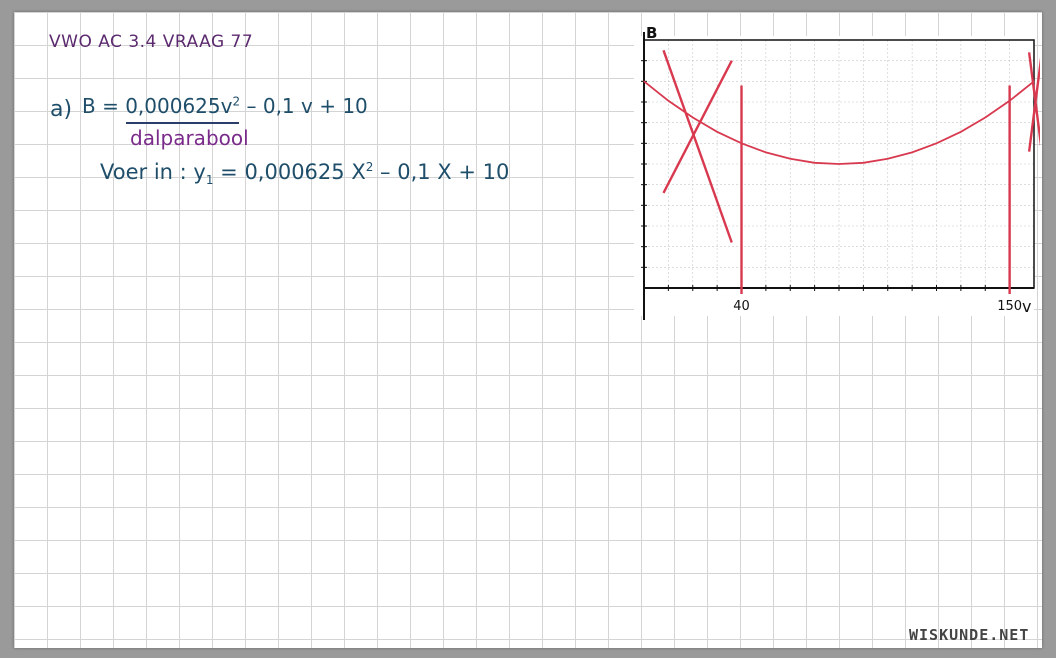 The height and width of the screenshot is (658, 1056). I want to click on coefficient-underline, so click(182, 123).